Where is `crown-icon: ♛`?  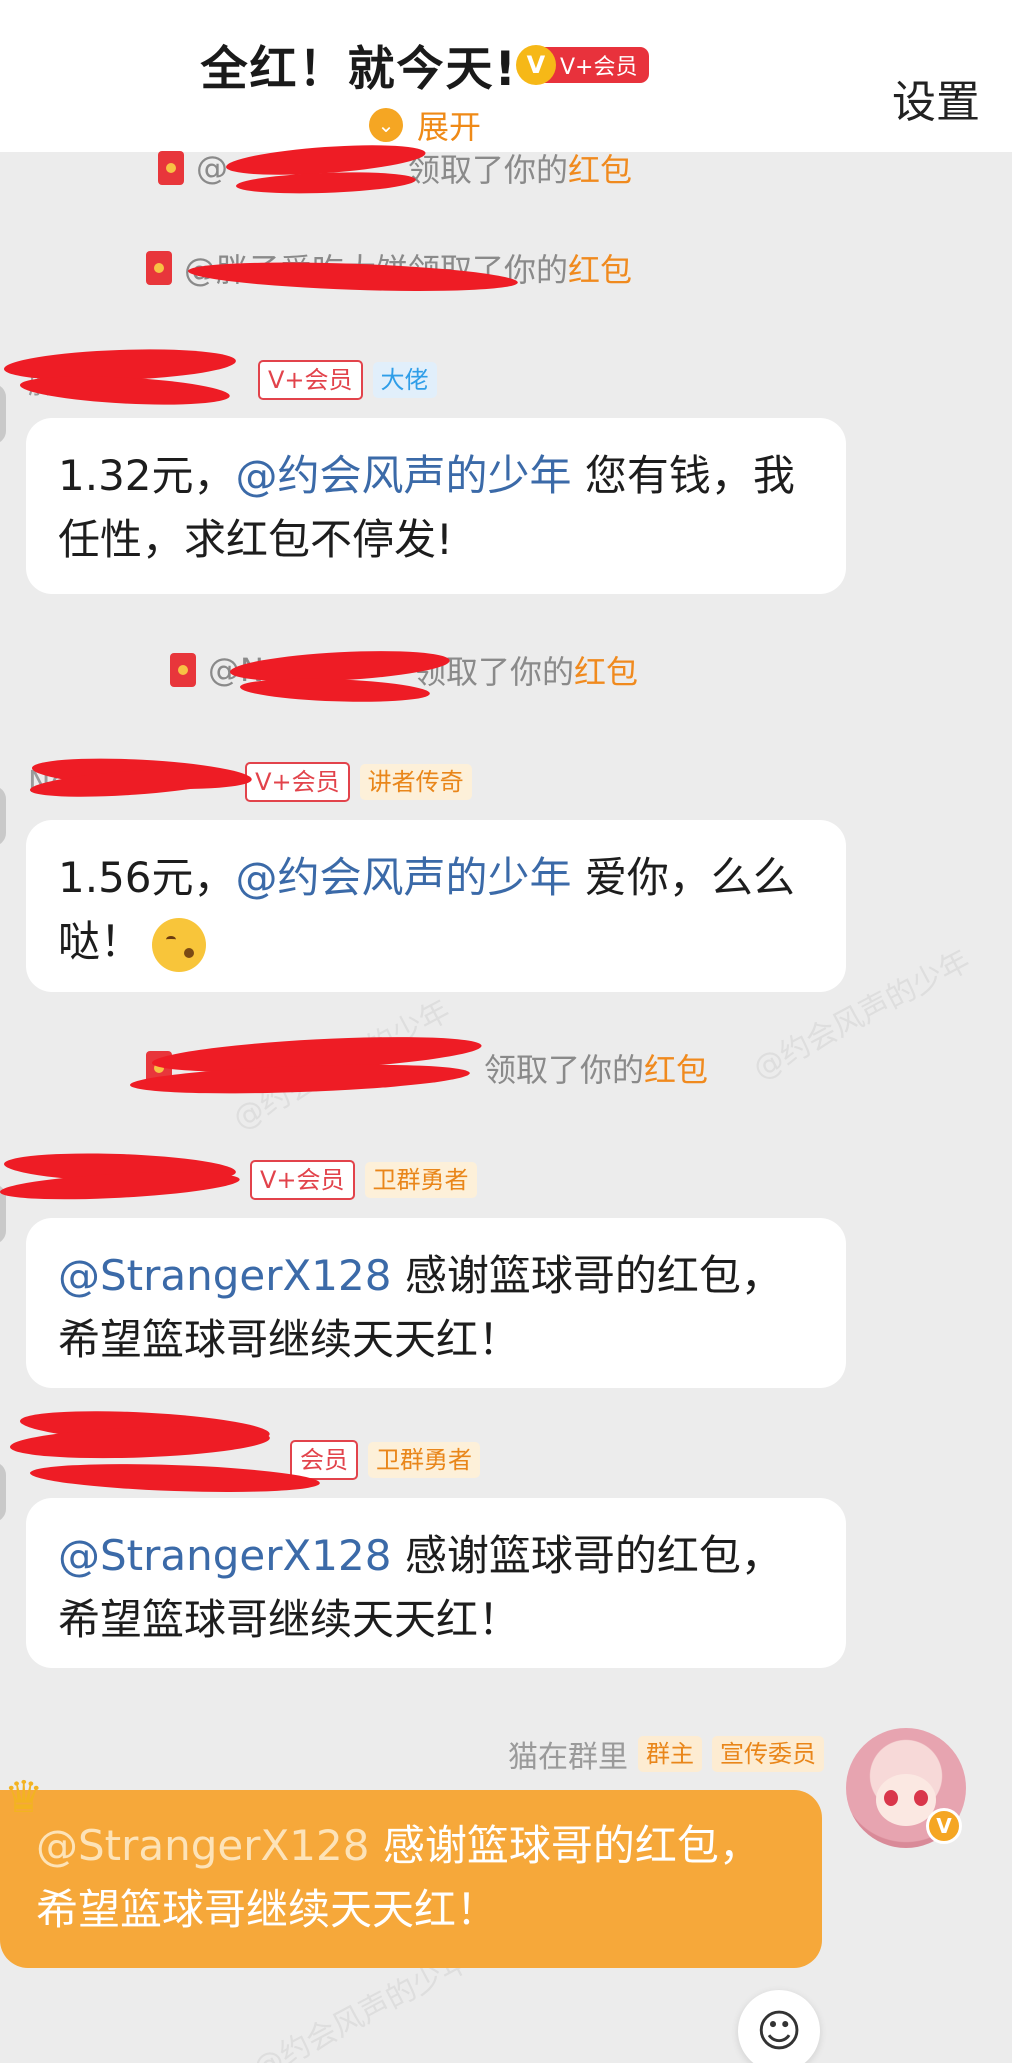 crown-icon: ♛ is located at coordinates (24, 1797).